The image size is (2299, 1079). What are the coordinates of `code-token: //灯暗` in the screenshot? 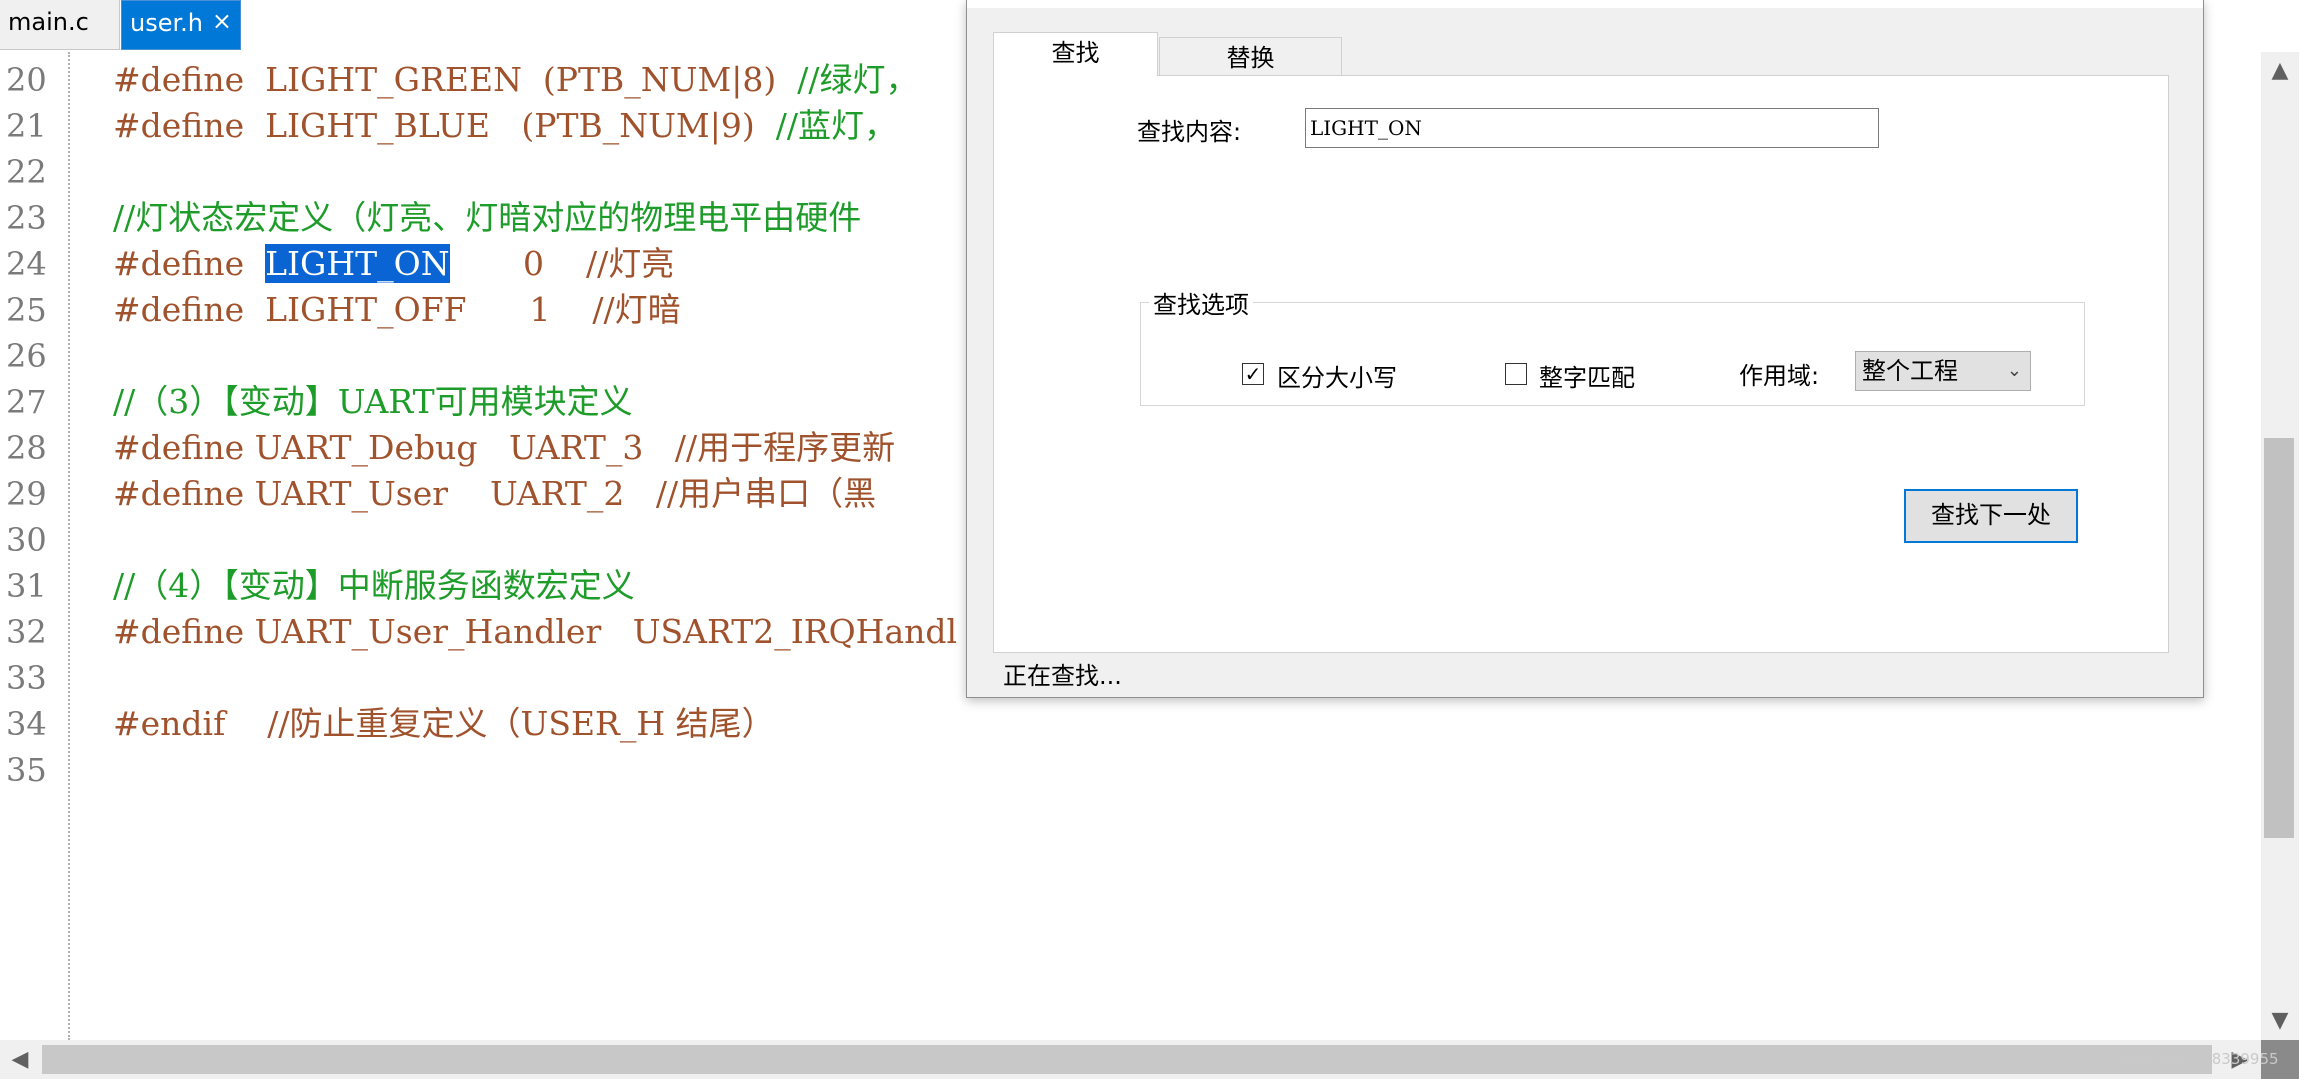 It's located at (636, 309).